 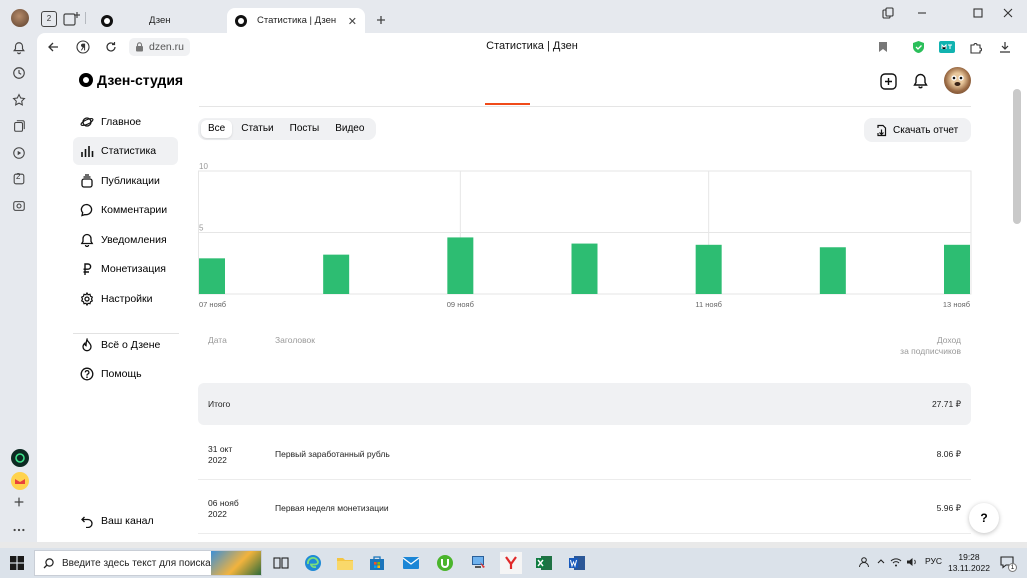 I want to click on header-divider, so click(x=585, y=106).